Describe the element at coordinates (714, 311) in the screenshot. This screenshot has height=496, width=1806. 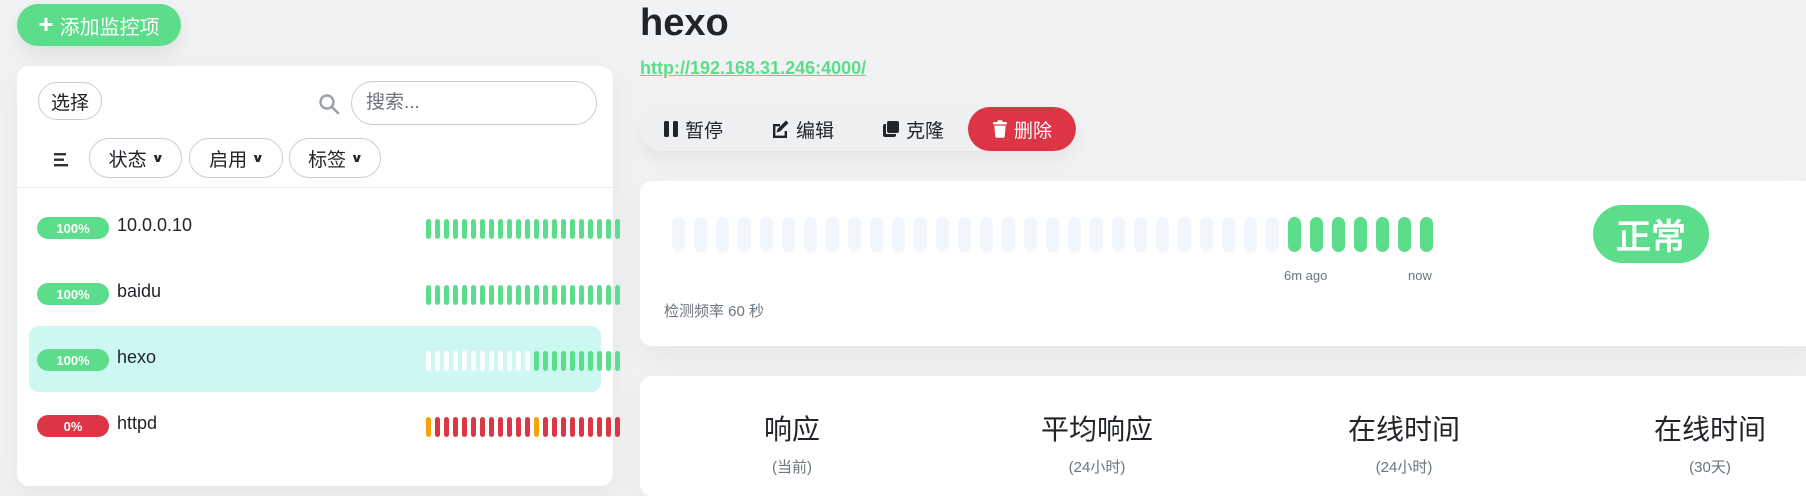
I see `check-interval-text: 检测频率 60 秒` at that location.